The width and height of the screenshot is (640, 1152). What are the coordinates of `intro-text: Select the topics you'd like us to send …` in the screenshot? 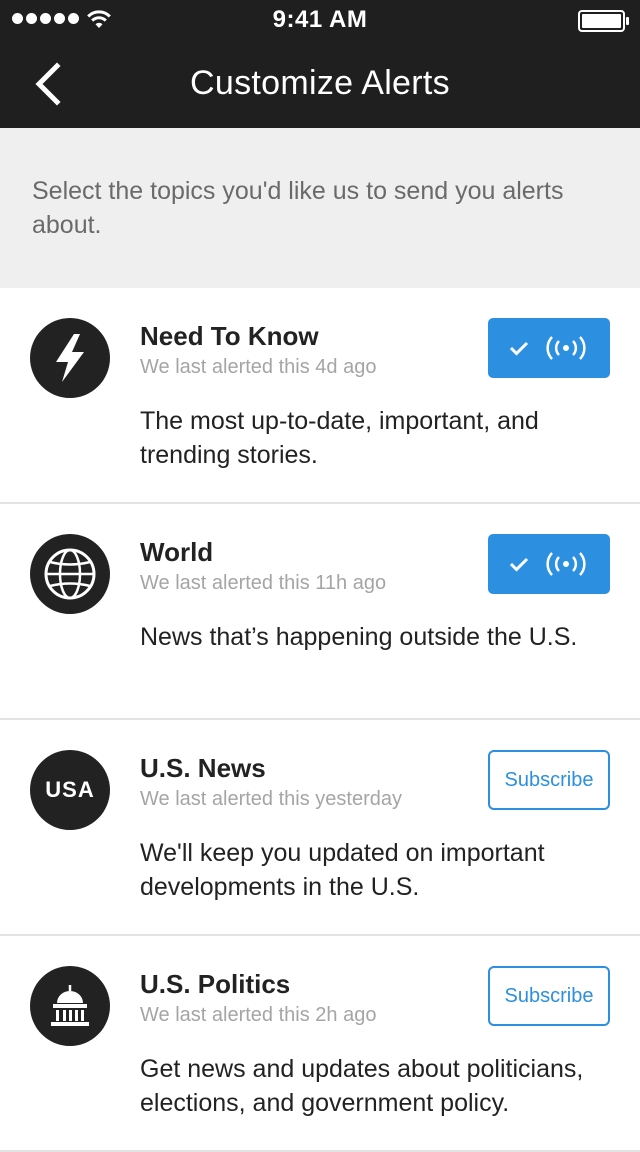 It's located at (320, 208).